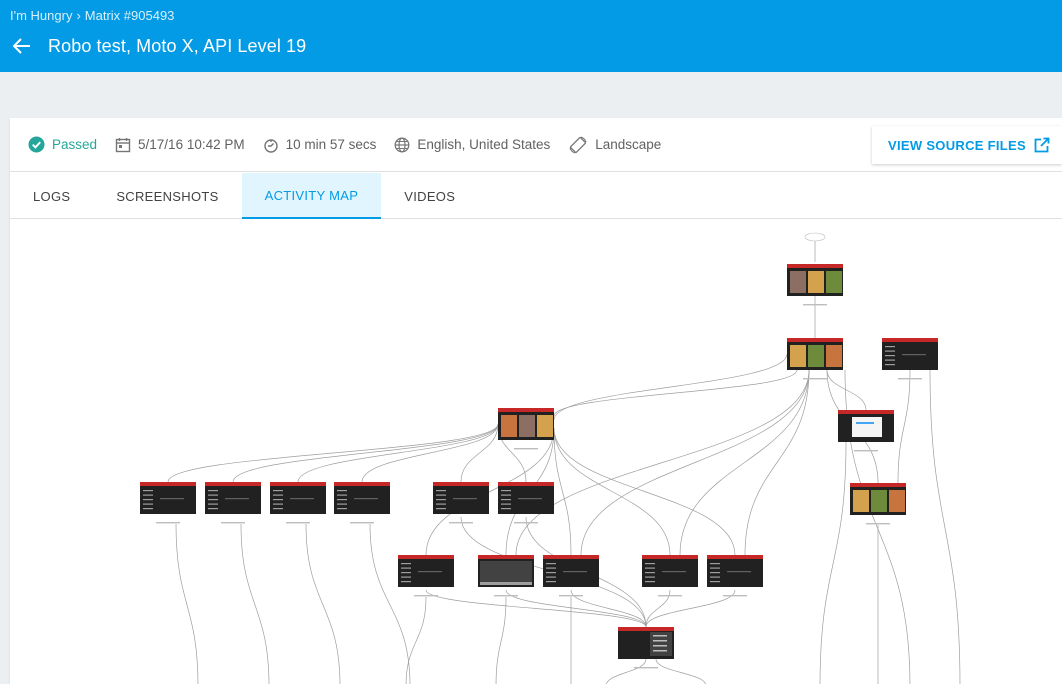 The height and width of the screenshot is (684, 1062). Describe the element at coordinates (429, 196) in the screenshot. I see `tab-videos: VIDEOS` at that location.